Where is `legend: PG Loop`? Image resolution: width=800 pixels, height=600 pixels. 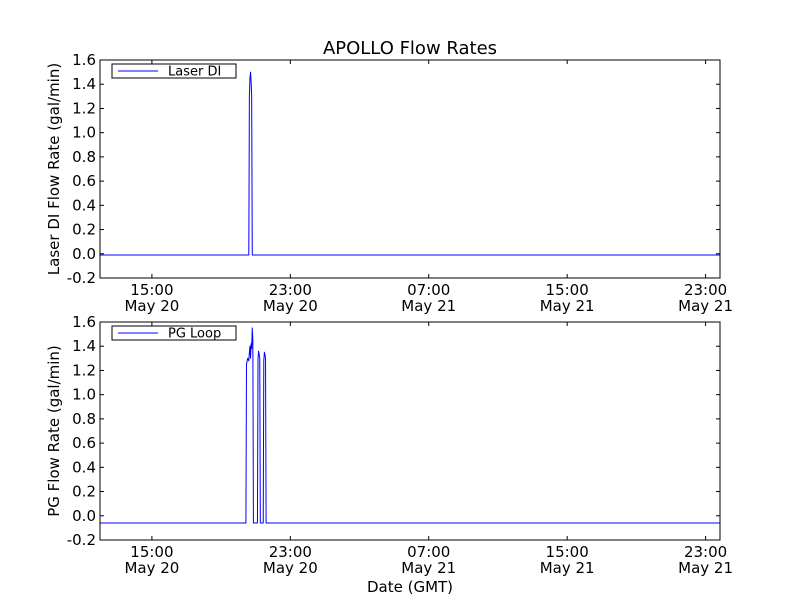 legend: PG Loop is located at coordinates (174, 333).